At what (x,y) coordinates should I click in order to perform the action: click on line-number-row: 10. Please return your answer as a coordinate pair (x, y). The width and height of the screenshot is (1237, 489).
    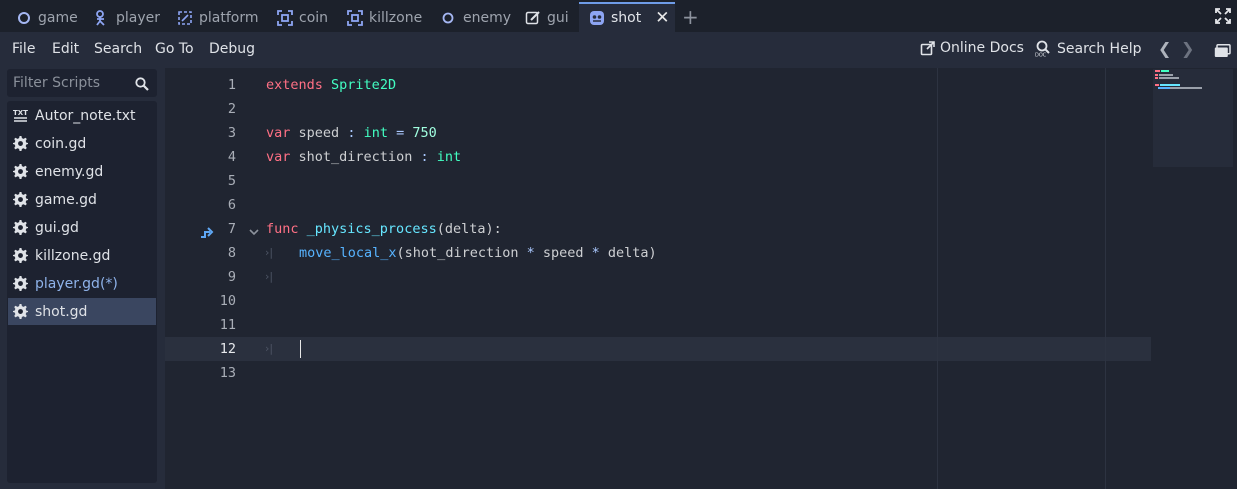
    Looking at the image, I should click on (658, 301).